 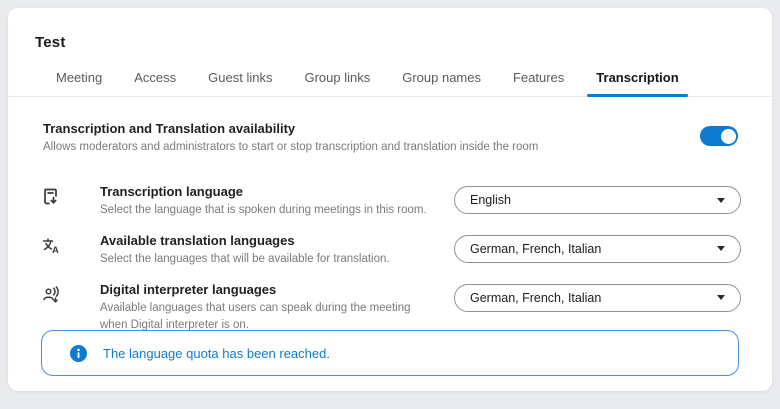 I want to click on transcription-document-icon, so click(x=70, y=195).